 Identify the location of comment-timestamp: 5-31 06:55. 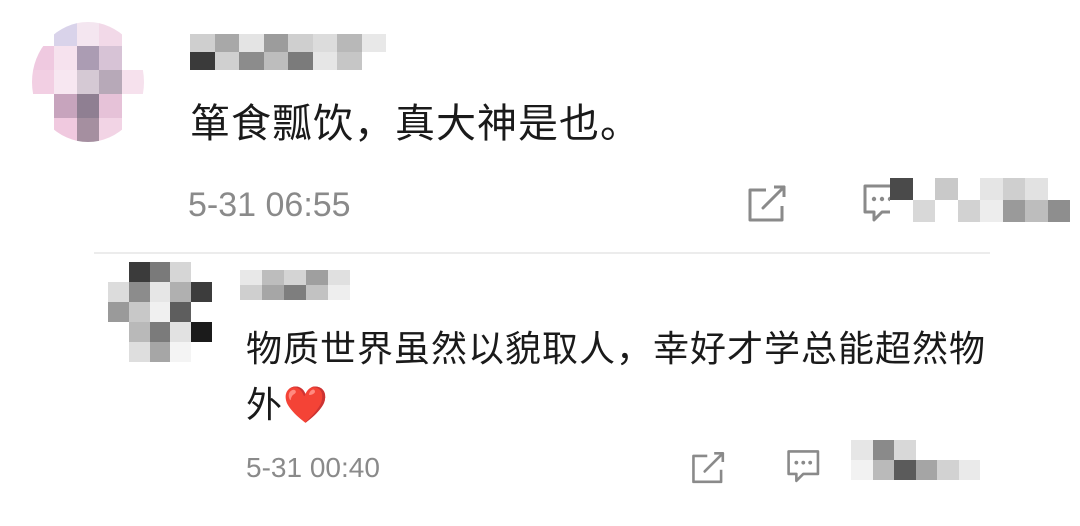
(269, 205).